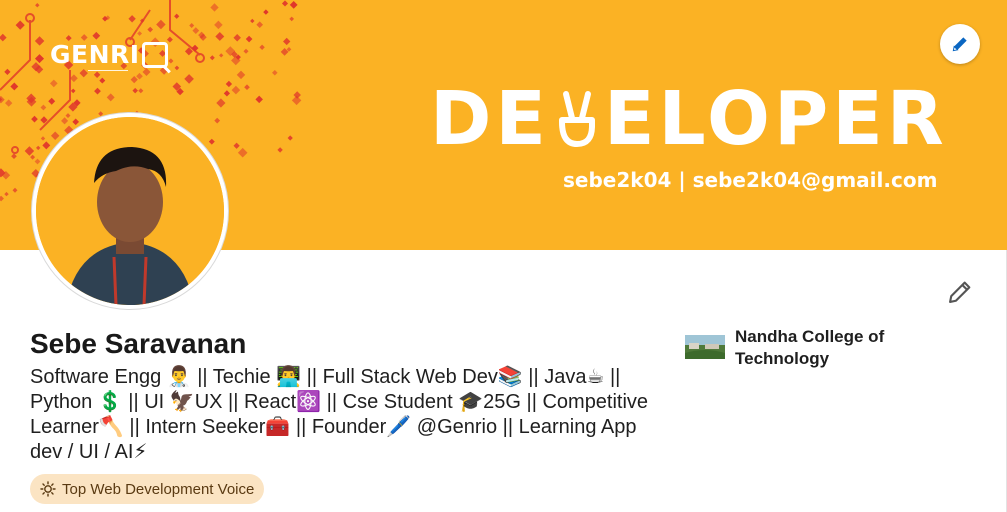  Describe the element at coordinates (158, 489) in the screenshot. I see `badge-label: Top Web Development Voice` at that location.